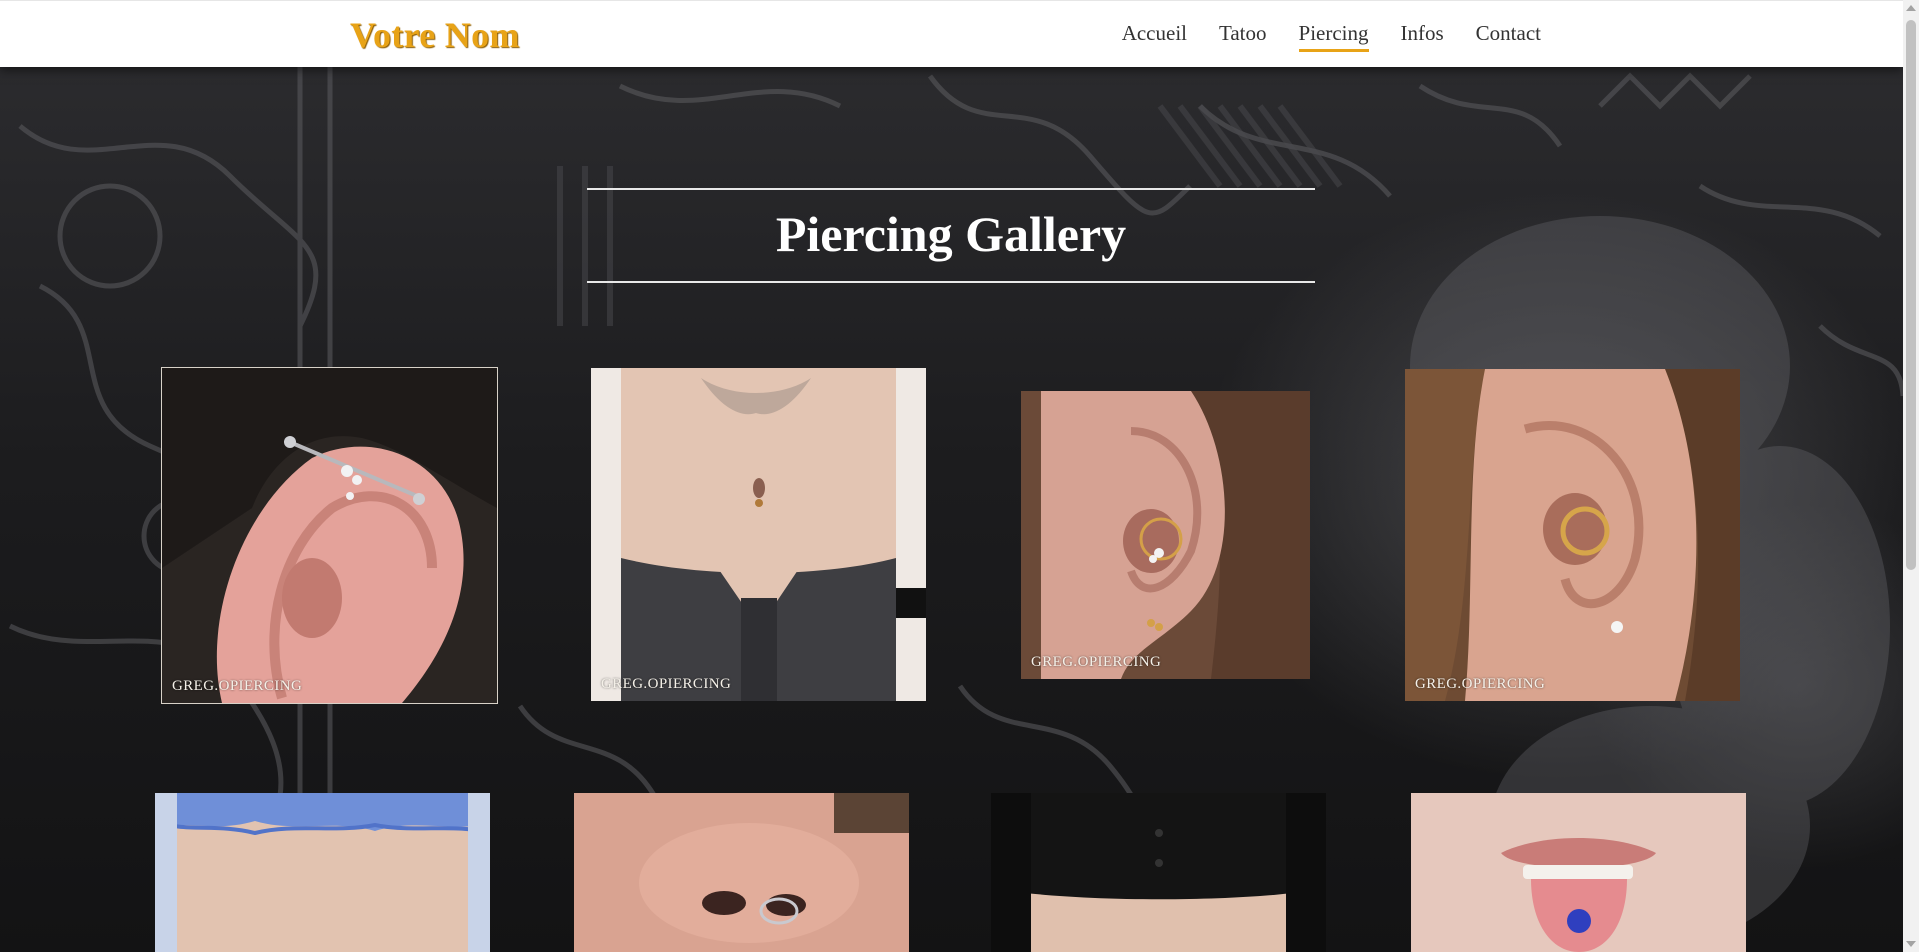  Describe the element at coordinates (1165, 535) in the screenshot. I see `gallery-photo-daith: GREG.OPIERCING` at that location.